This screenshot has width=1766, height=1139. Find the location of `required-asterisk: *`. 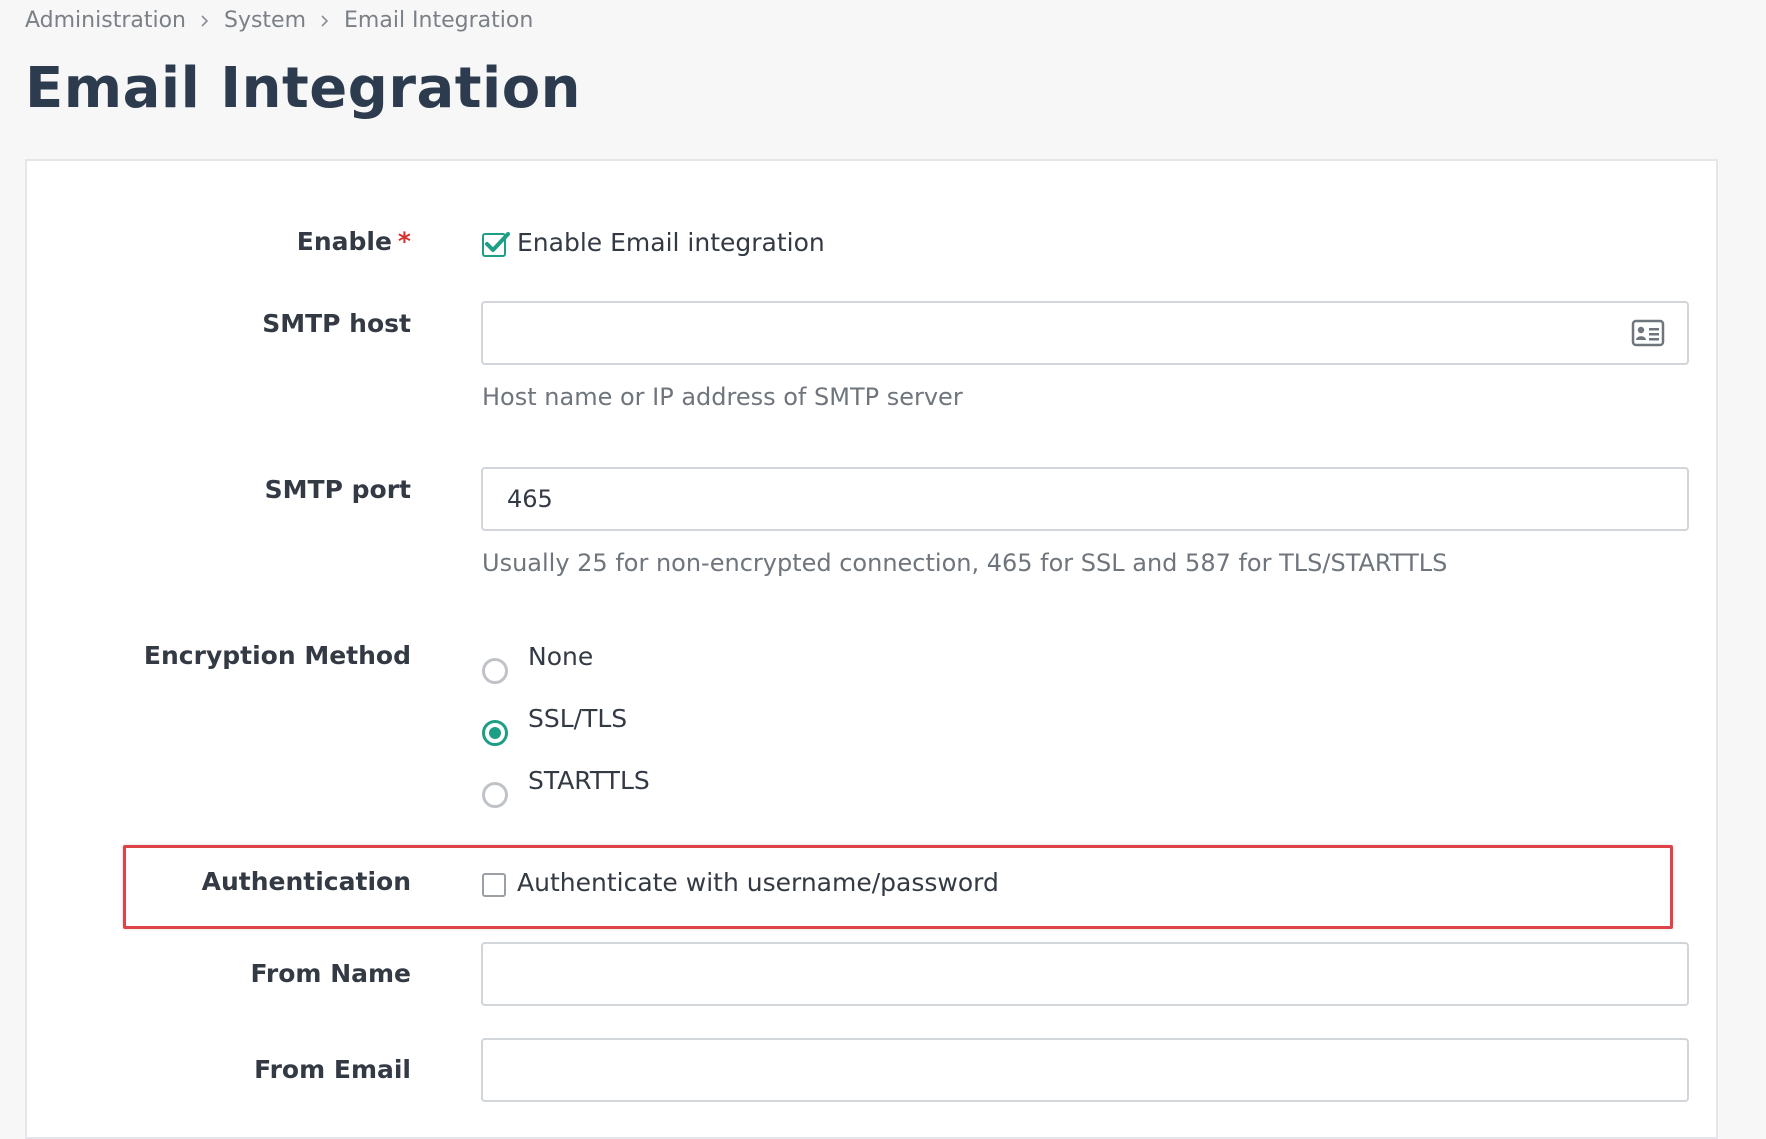

required-asterisk: * is located at coordinates (404, 241).